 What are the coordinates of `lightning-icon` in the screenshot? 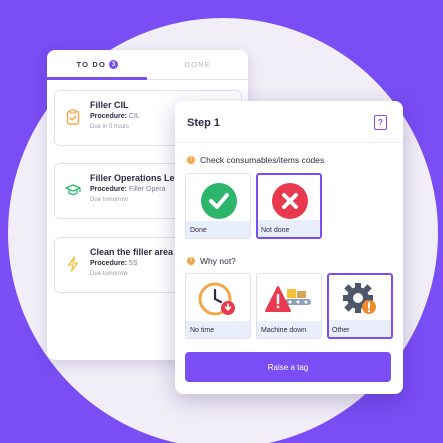 It's located at (73, 264).